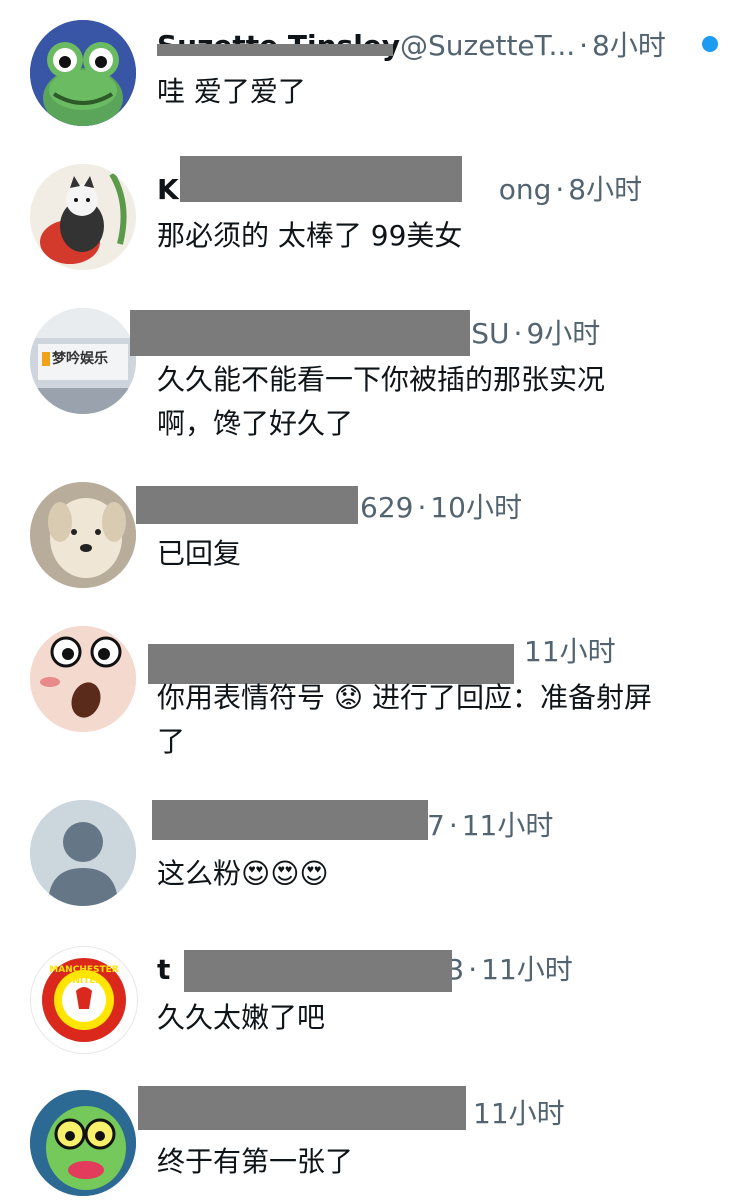 Image resolution: width=750 pixels, height=1200 pixels. What do you see at coordinates (84, 975) in the screenshot?
I see `avatar-caption: MANCHESTER UNITED` at bounding box center [84, 975].